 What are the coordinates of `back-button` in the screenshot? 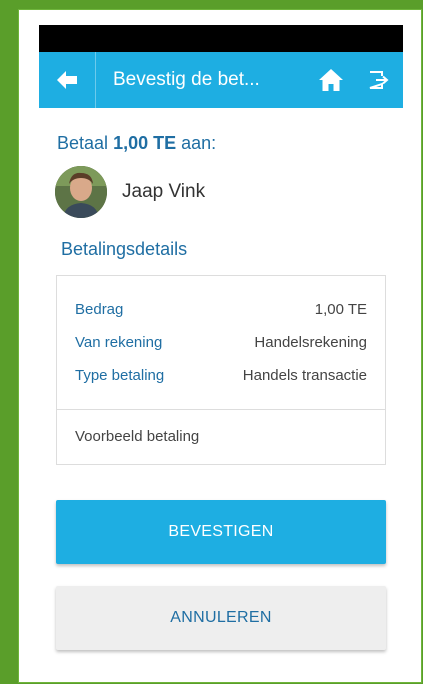 It's located at (67, 80).